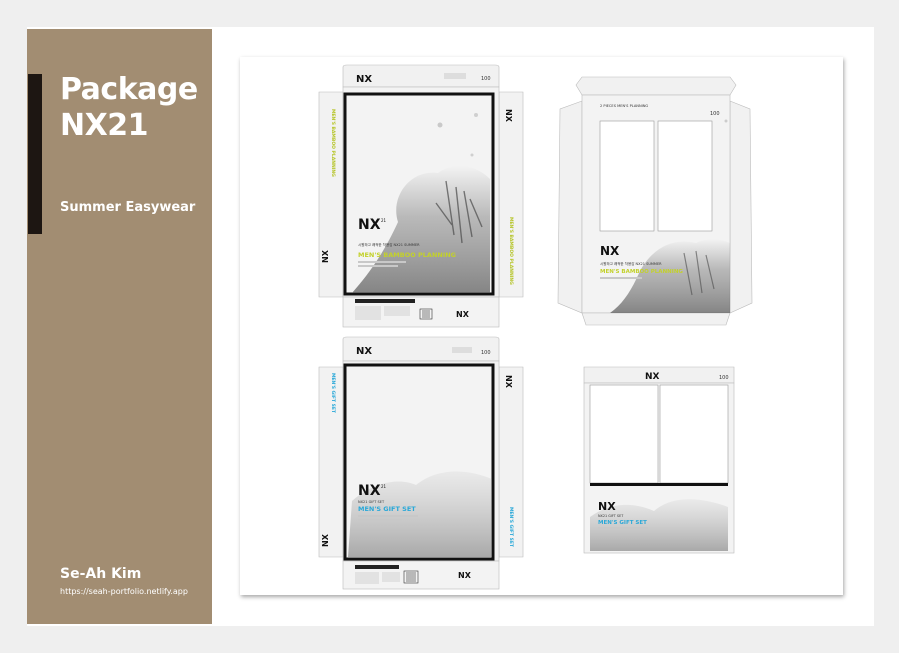 Image resolution: width=899 pixels, height=653 pixels. Describe the element at coordinates (124, 591) in the screenshot. I see `portfolio-url: https://seah-portfolio.netlify.app` at that location.